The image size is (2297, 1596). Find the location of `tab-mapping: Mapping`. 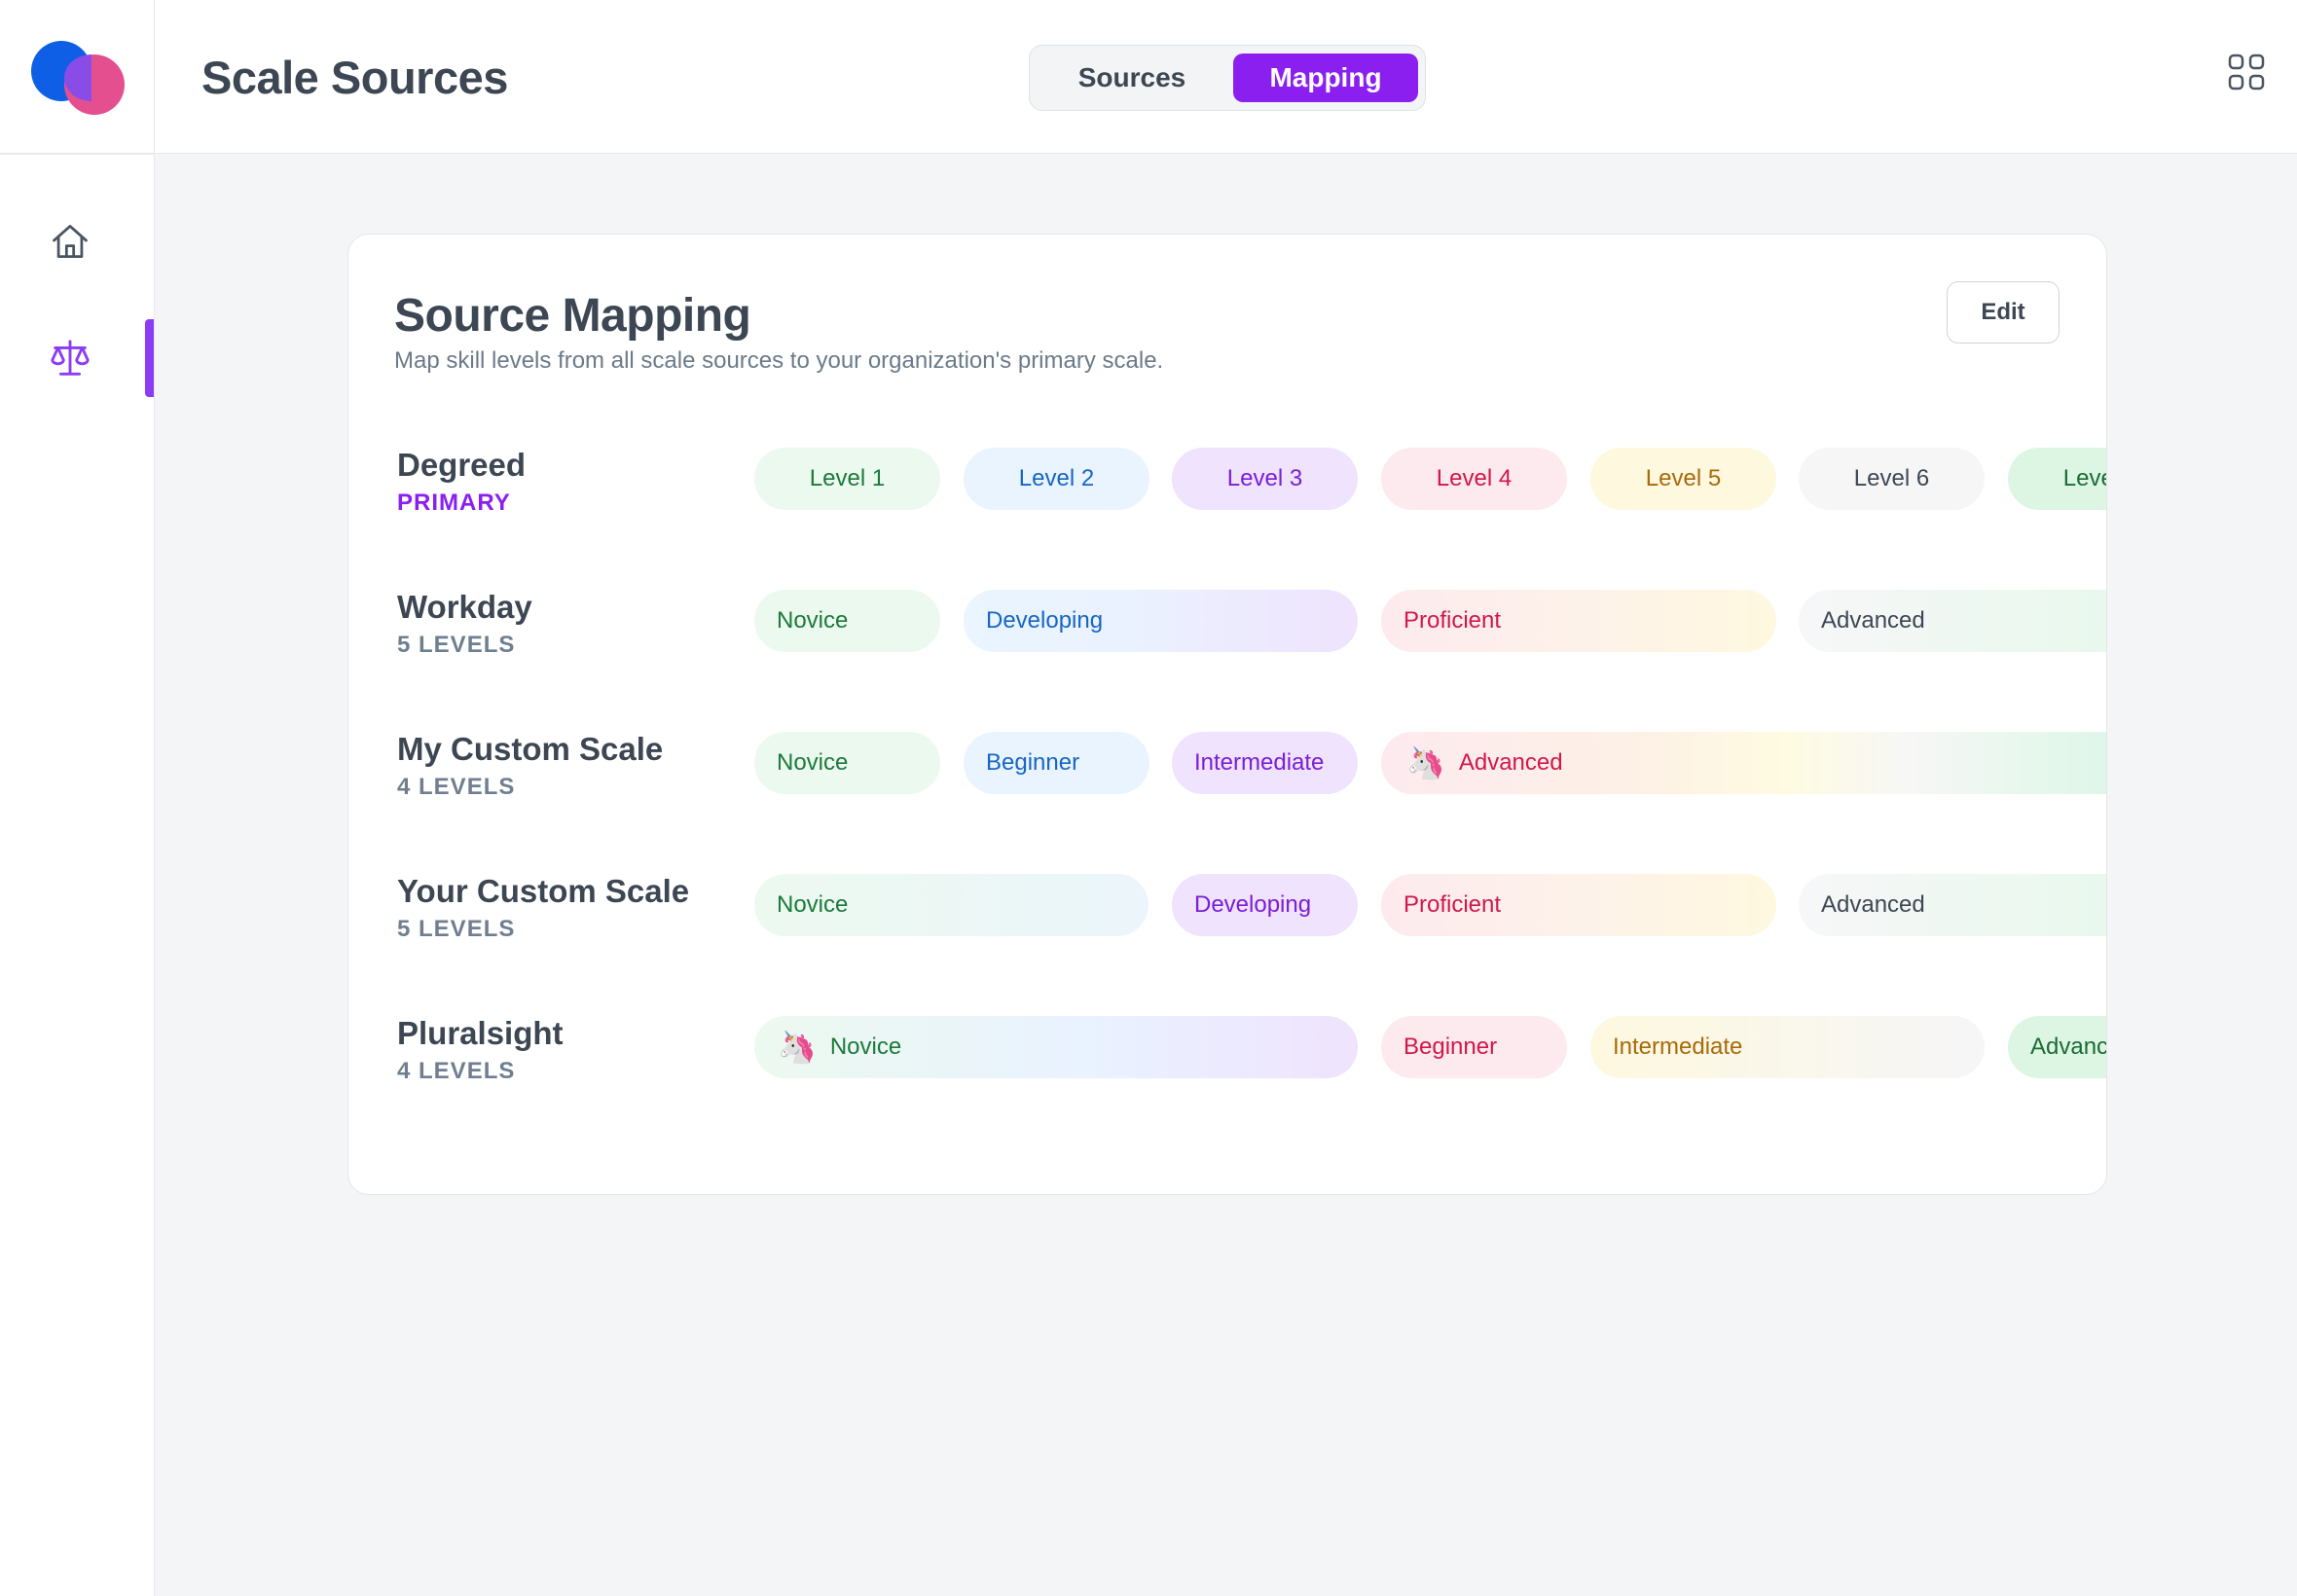

tab-mapping: Mapping is located at coordinates (1325, 78).